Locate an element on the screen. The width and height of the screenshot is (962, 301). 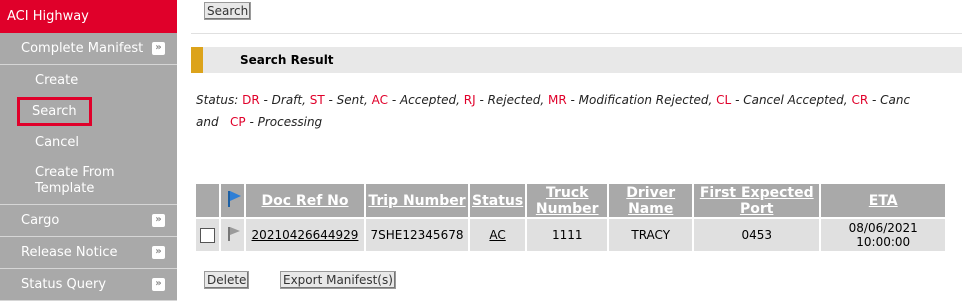
status-cell: AC is located at coordinates (498, 235).